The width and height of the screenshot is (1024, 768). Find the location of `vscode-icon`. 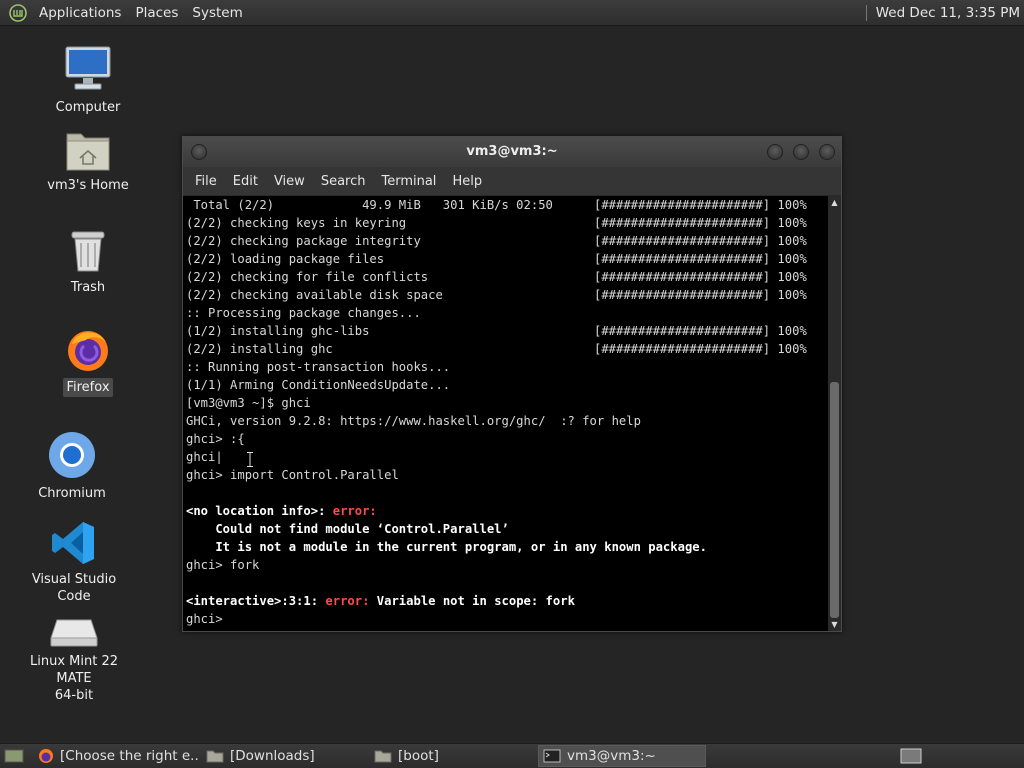

vscode-icon is located at coordinates (73, 543).